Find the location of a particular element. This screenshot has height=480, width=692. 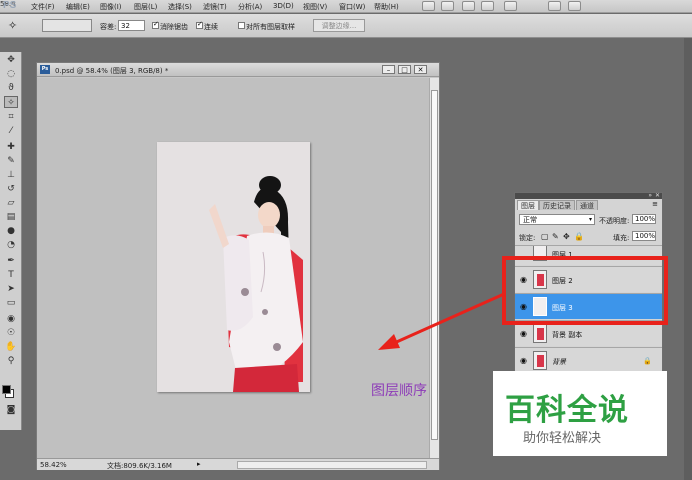

layer-name: 背景 副本 is located at coordinates (567, 335).